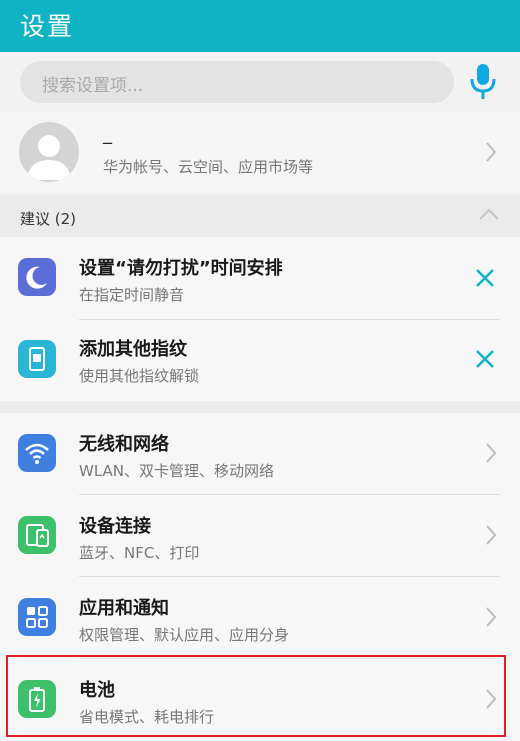 The height and width of the screenshot is (741, 520). I want to click on chevron-up-icon, so click(489, 214).